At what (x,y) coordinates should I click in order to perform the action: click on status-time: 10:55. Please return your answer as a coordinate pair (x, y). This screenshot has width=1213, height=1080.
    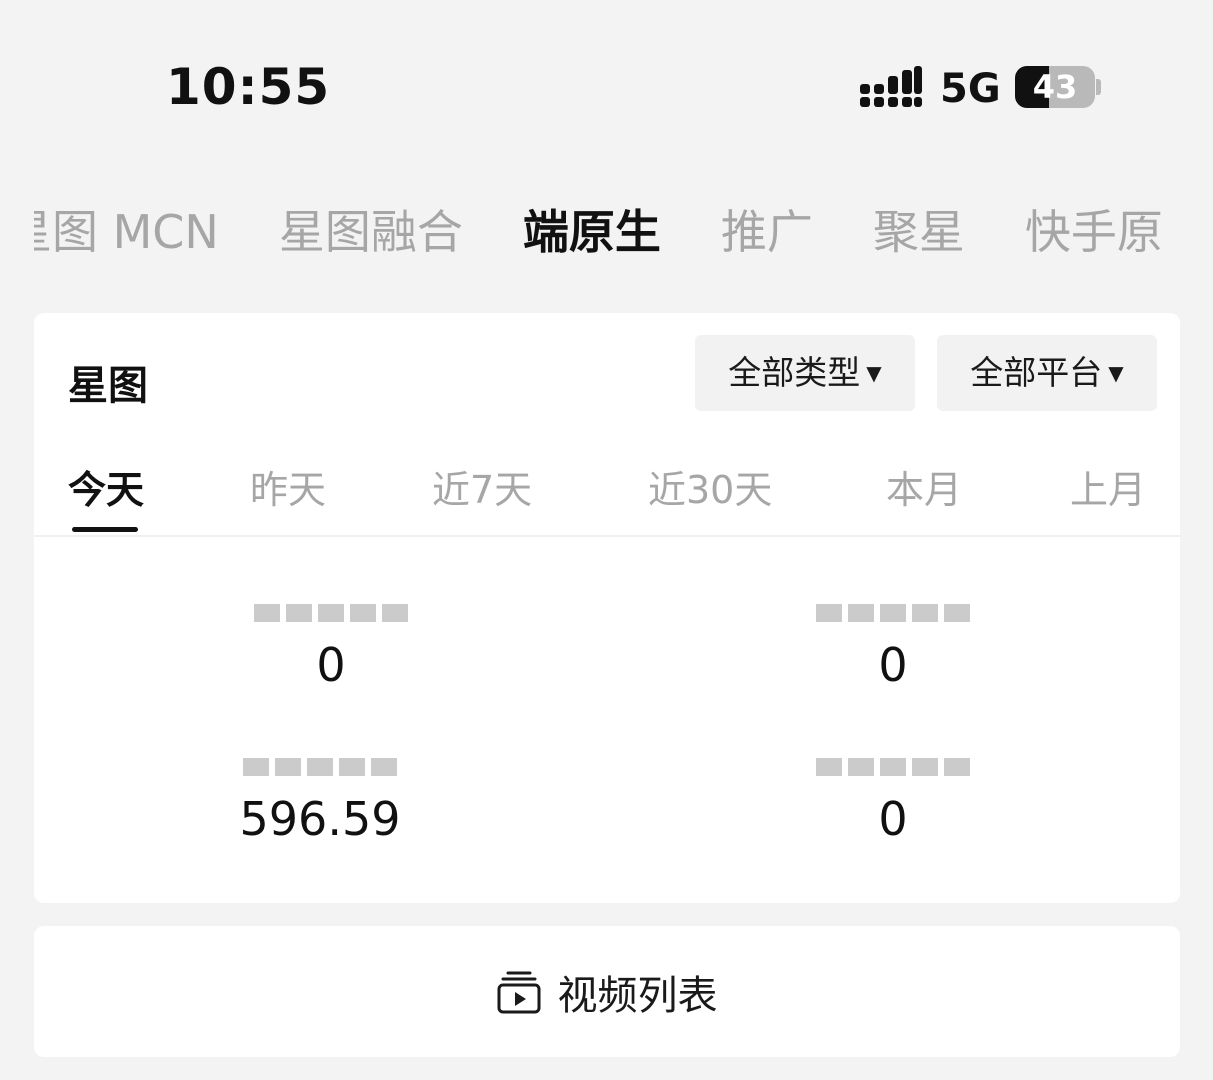
    Looking at the image, I should click on (248, 87).